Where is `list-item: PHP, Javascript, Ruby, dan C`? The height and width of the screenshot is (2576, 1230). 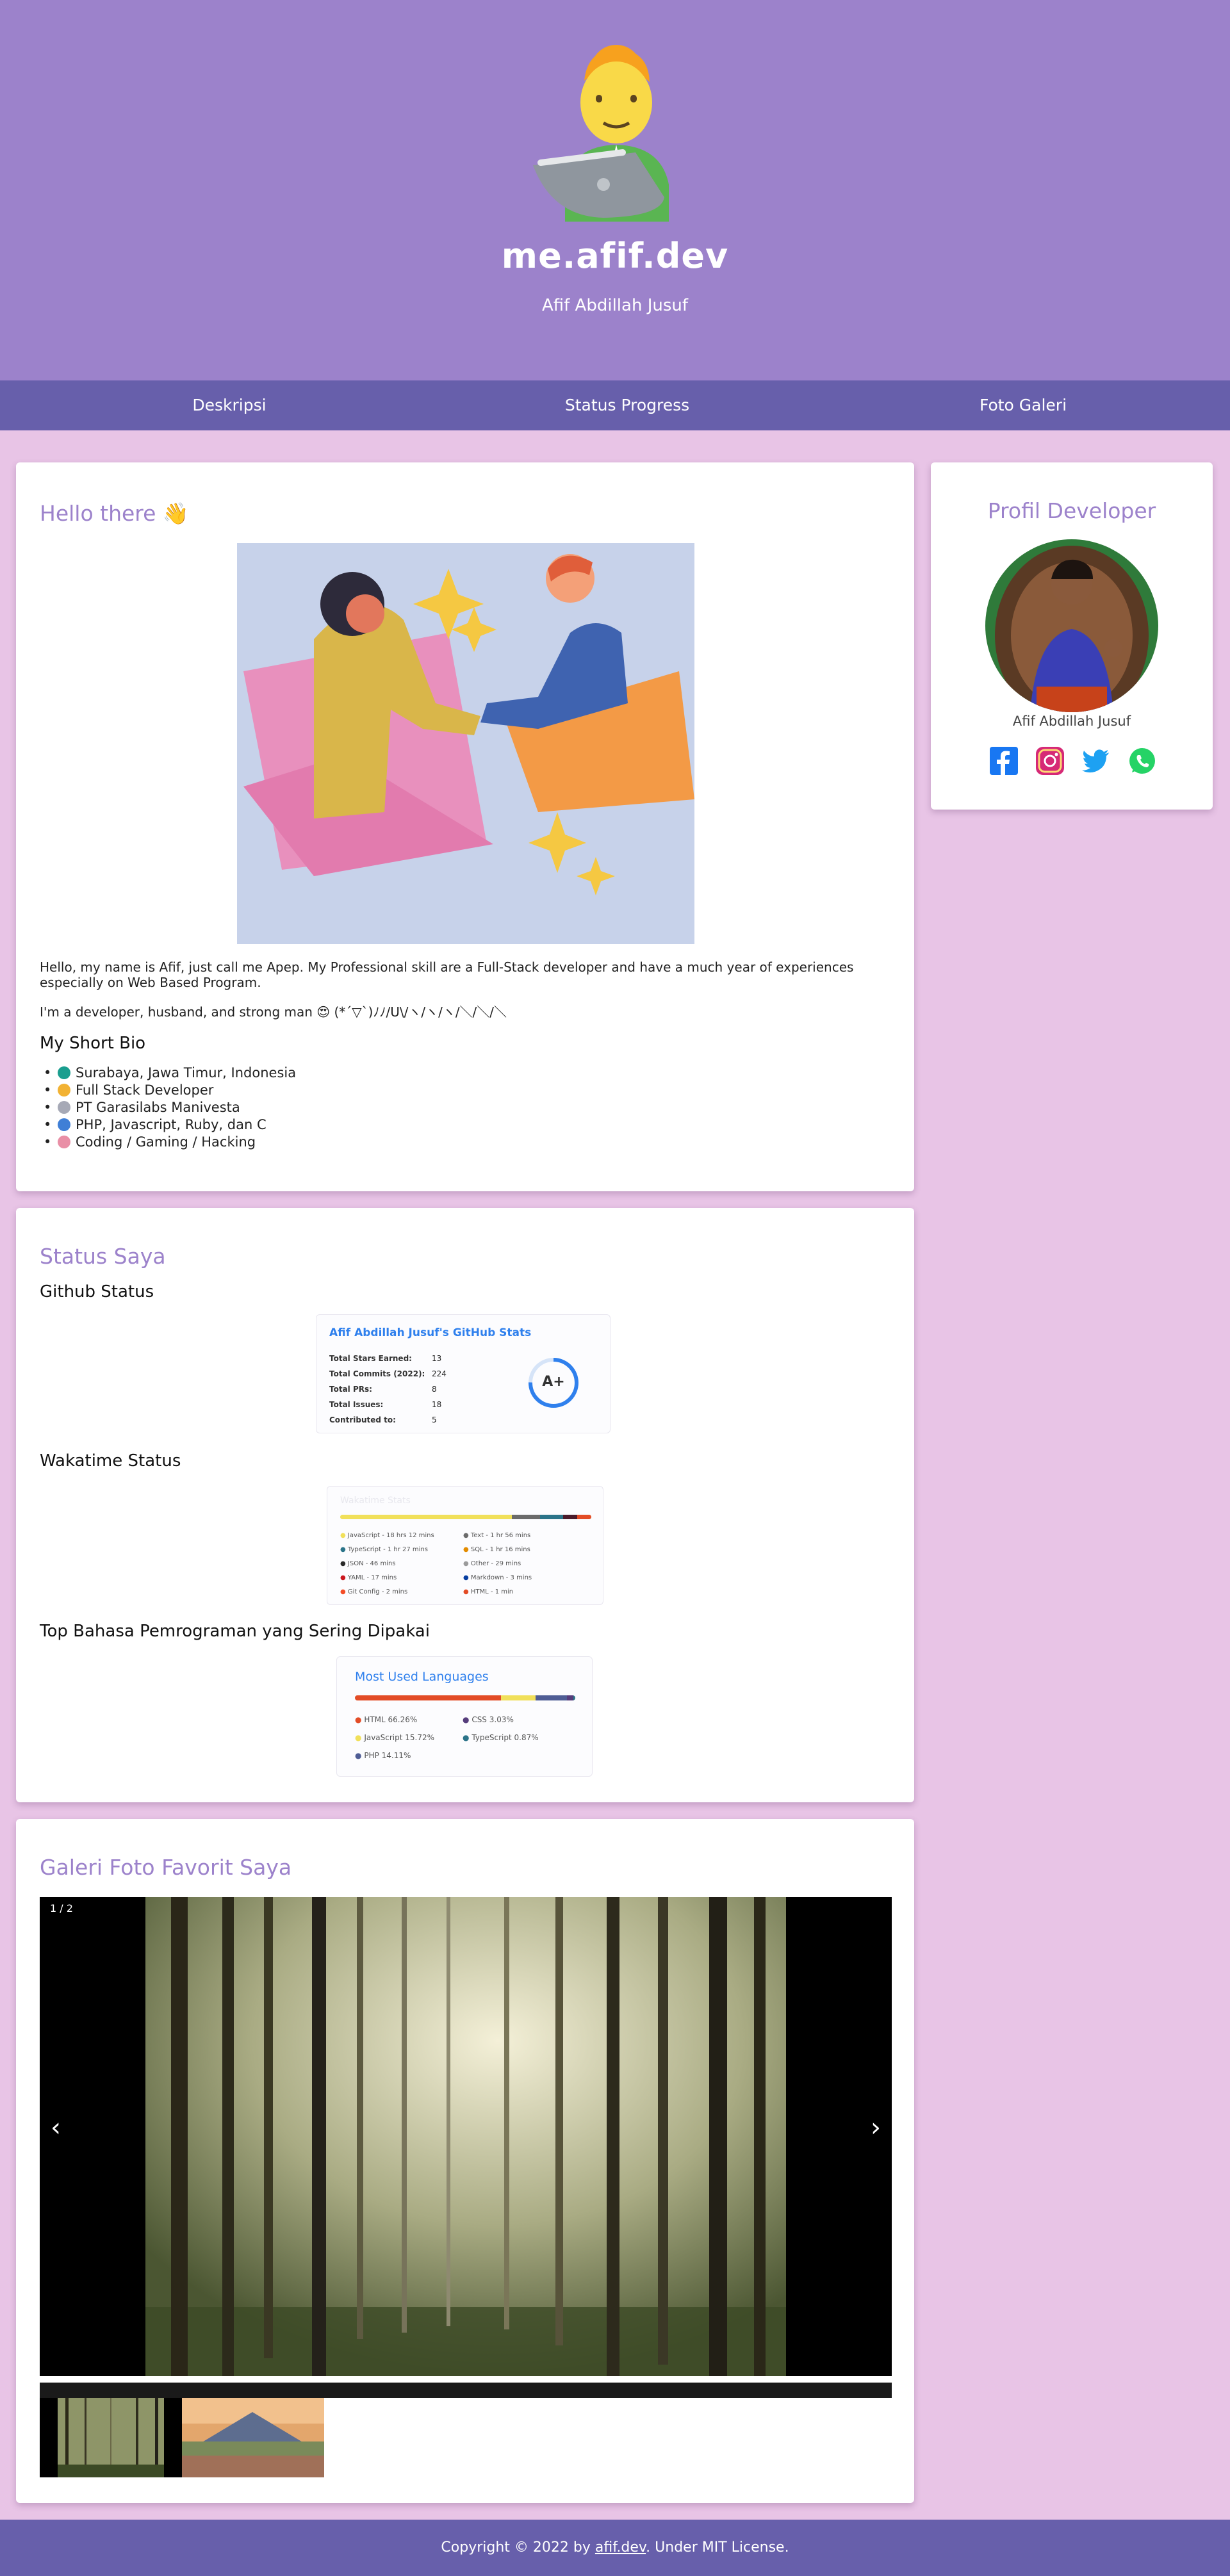 list-item: PHP, Javascript, Ruby, dan C is located at coordinates (168, 1125).